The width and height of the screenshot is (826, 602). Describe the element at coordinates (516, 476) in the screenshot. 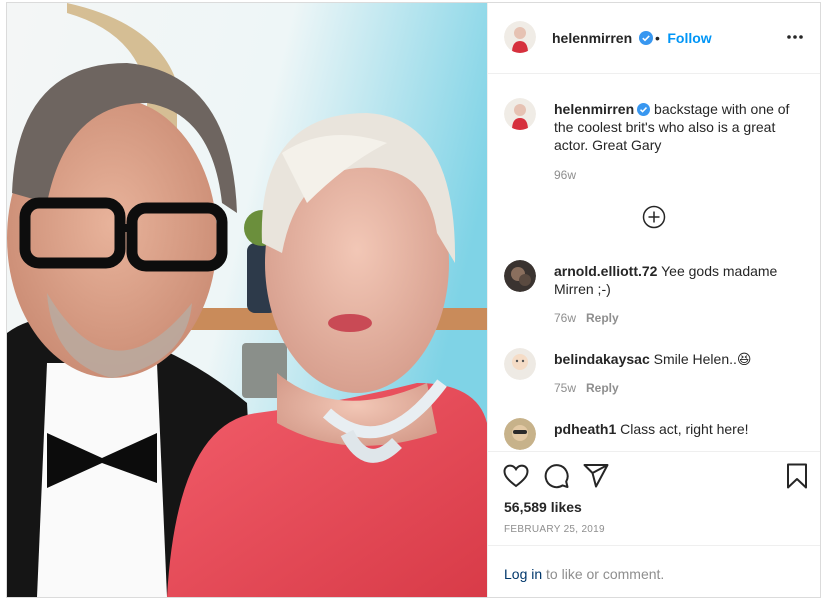

I see `heart-icon` at that location.